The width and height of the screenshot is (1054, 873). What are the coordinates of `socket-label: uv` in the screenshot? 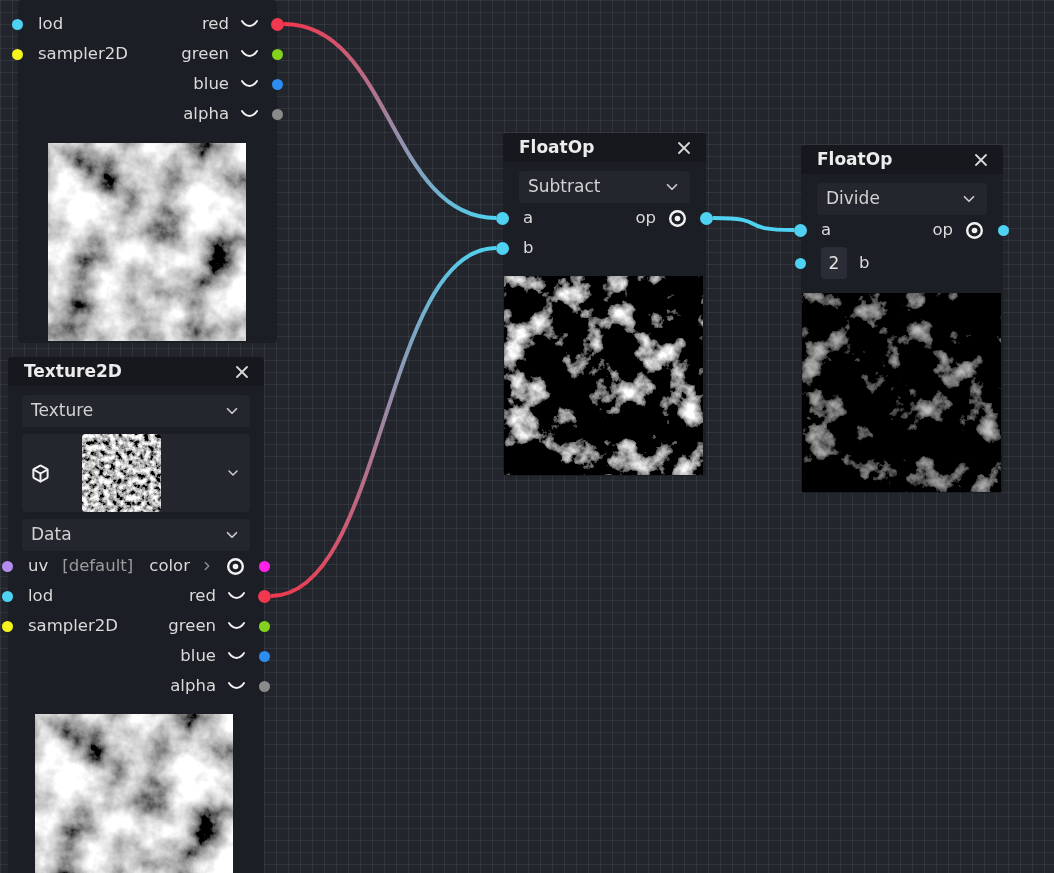 It's located at (38, 565).